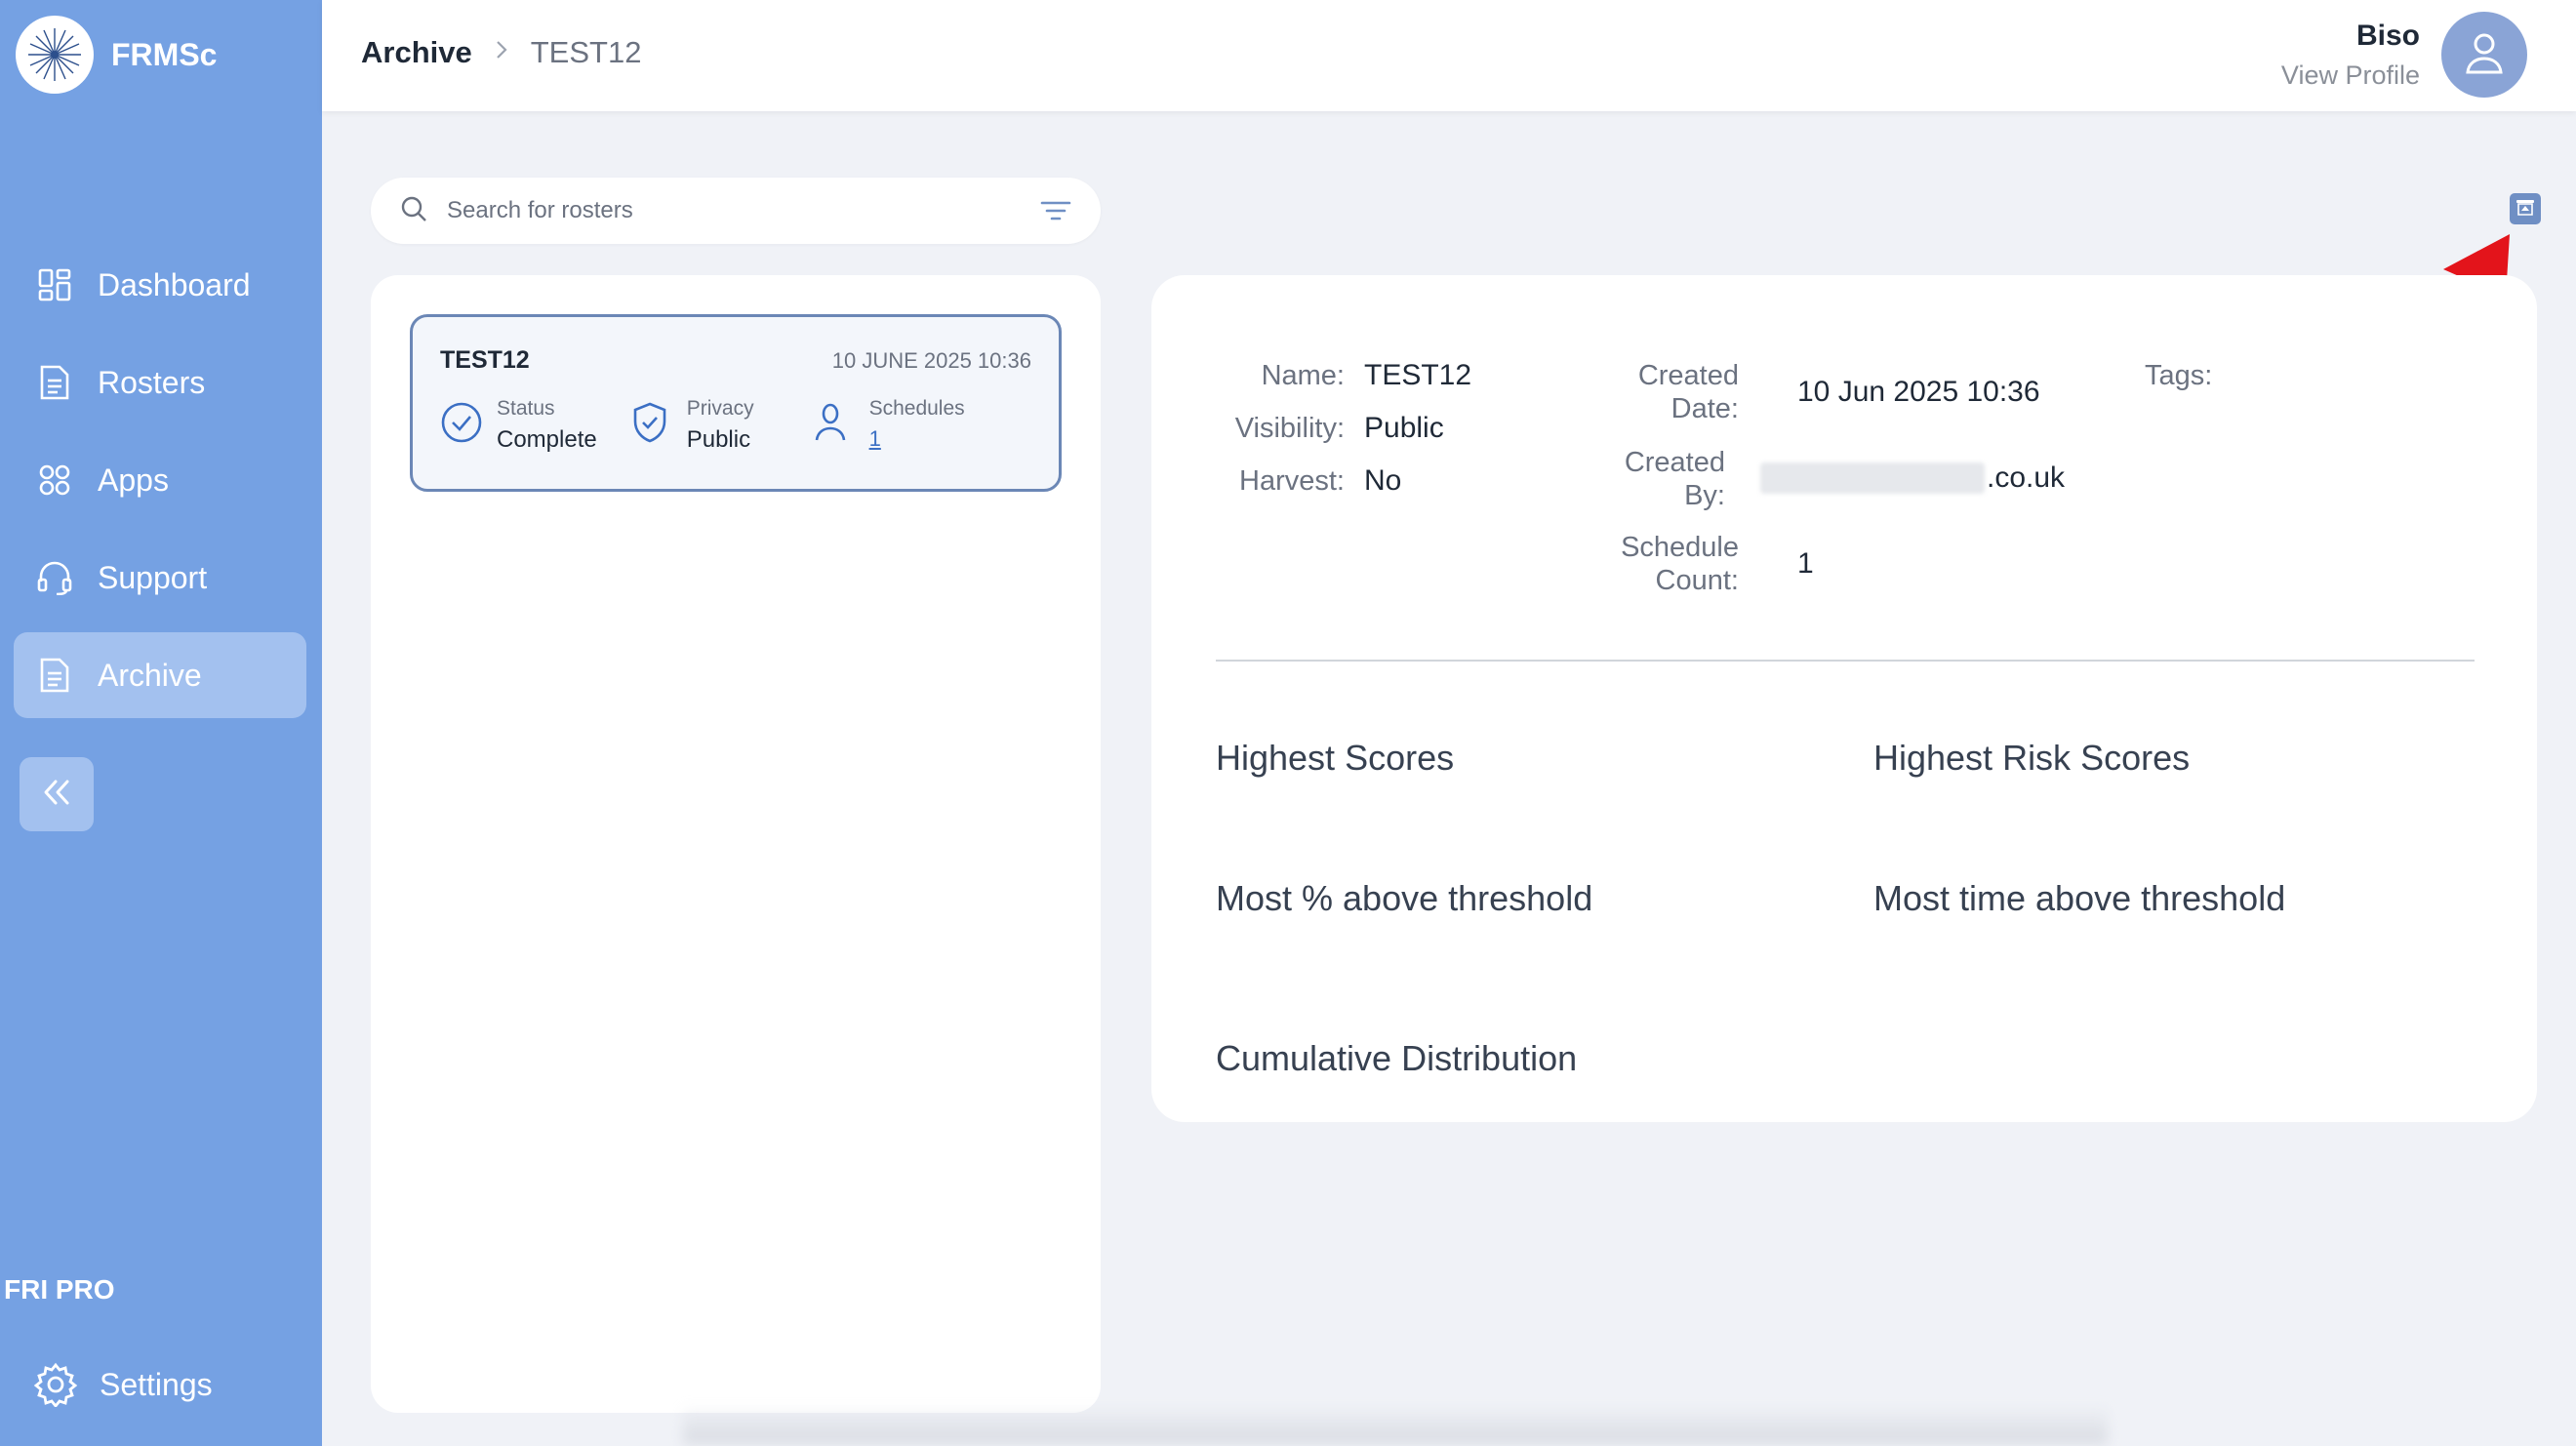  I want to click on highest-scores-heading: Highest Scores, so click(1335, 758).